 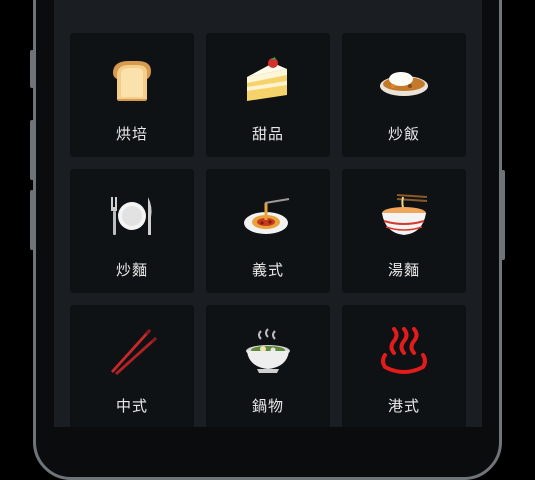 I want to click on chopsticks-icon, so click(x=134, y=352).